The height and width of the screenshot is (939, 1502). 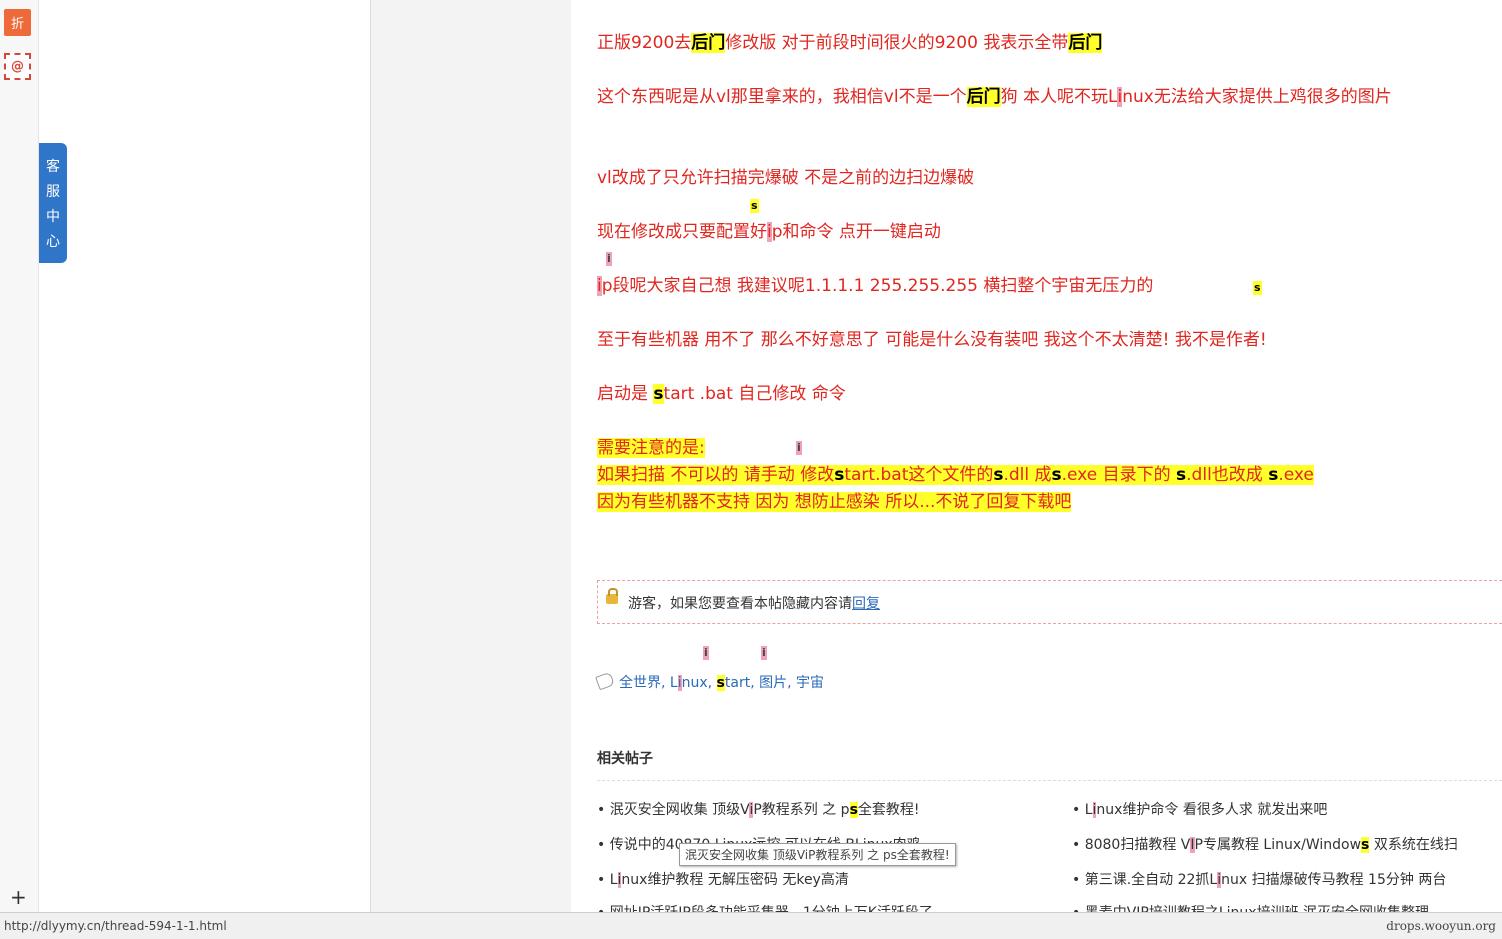 I want to click on lock-icon, so click(x=612, y=596).